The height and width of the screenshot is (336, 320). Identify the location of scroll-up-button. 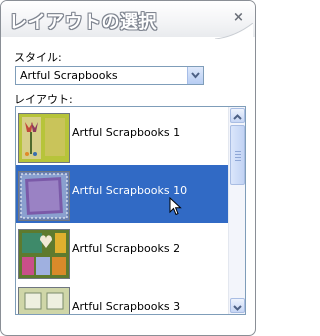
(237, 115).